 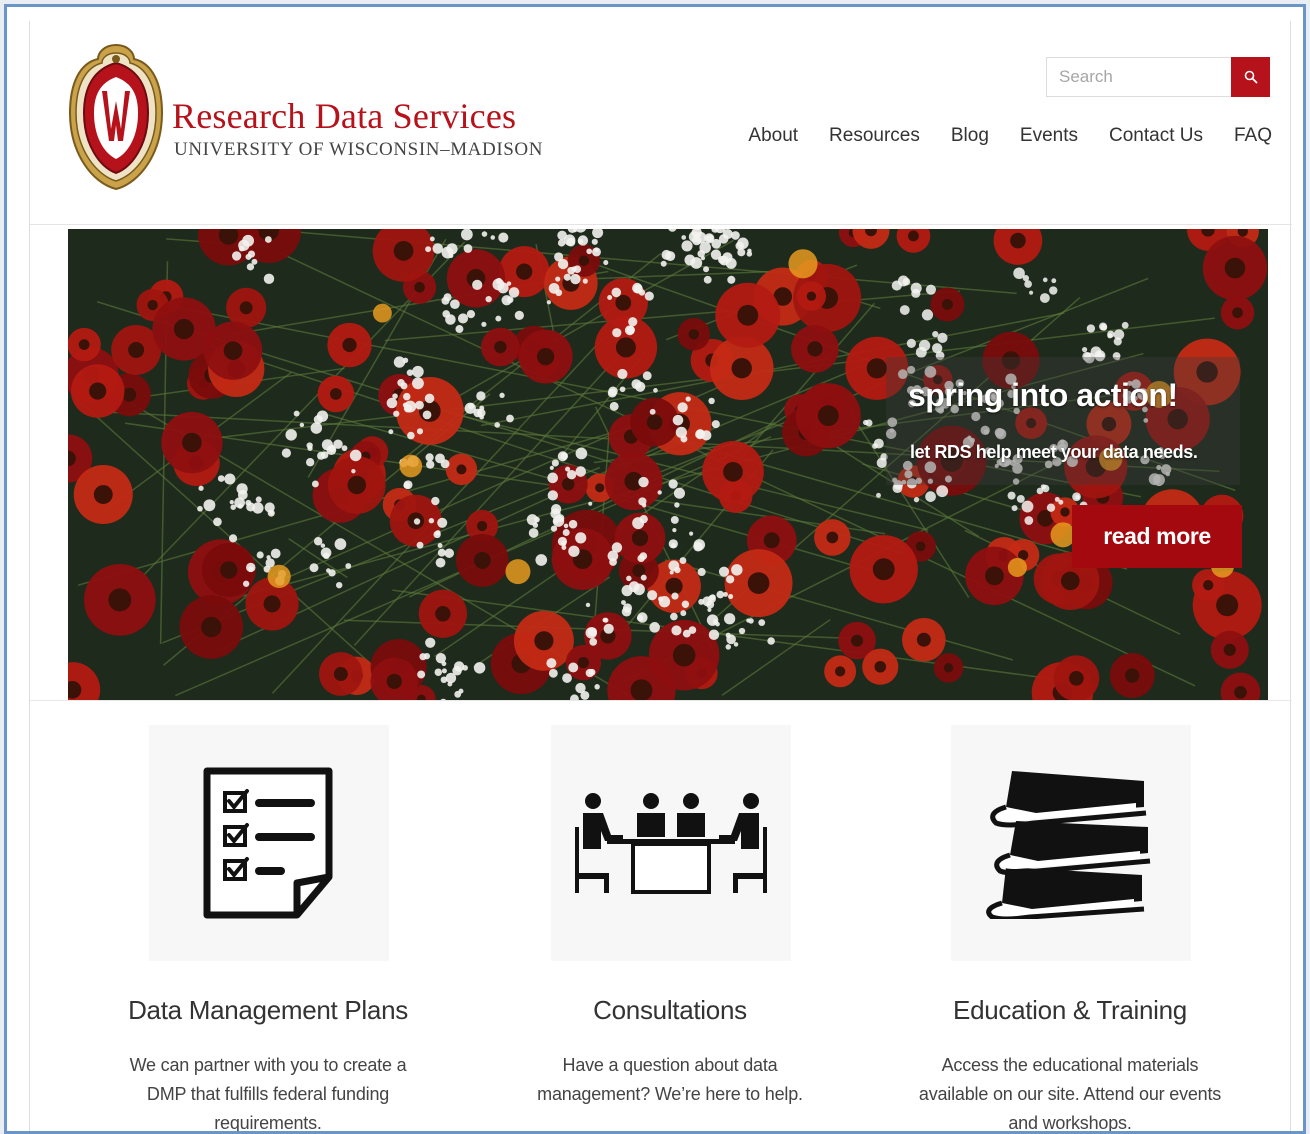 I want to click on search-button, so click(x=1250, y=77).